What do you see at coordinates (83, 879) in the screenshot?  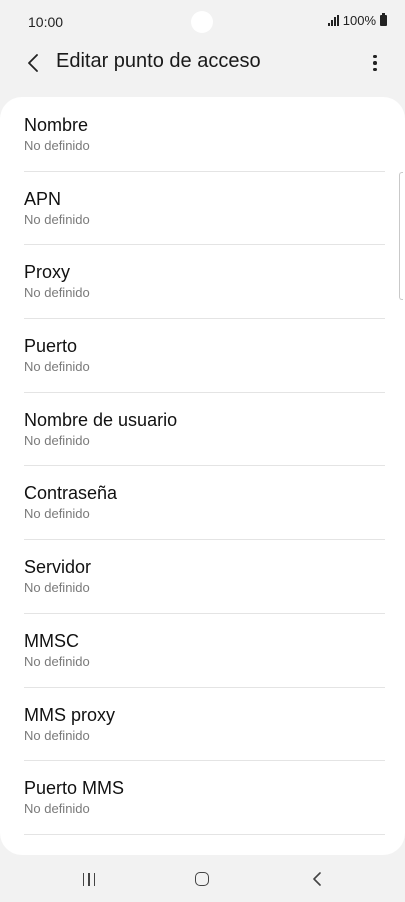 I see `recent-apps-icon` at bounding box center [83, 879].